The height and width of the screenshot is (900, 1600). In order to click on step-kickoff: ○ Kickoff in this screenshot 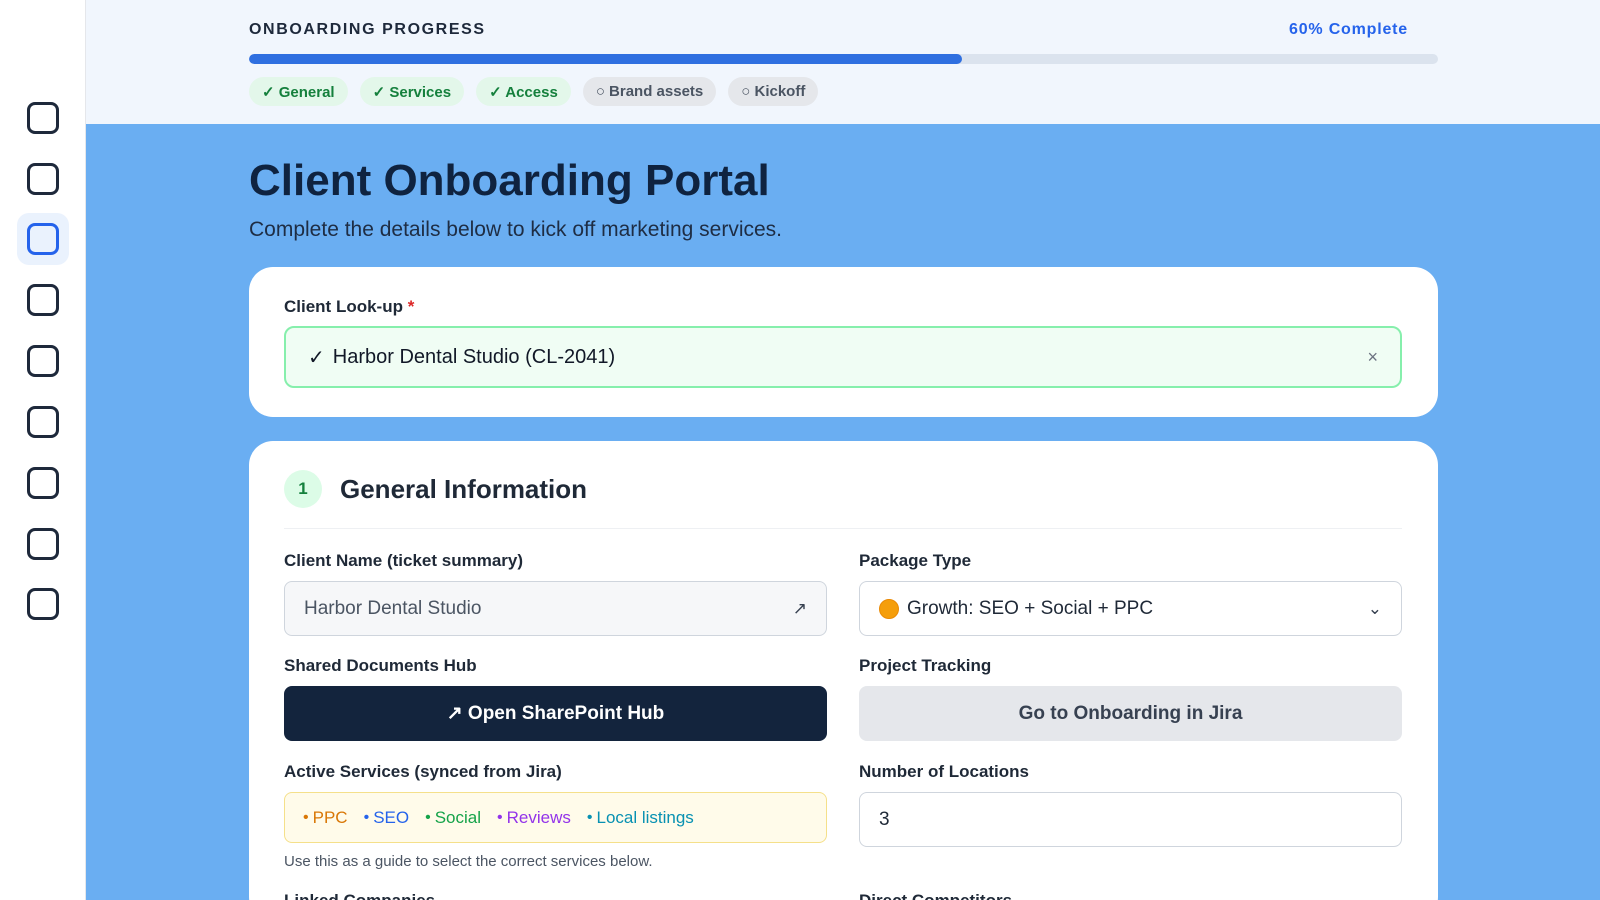, I will do `click(773, 91)`.